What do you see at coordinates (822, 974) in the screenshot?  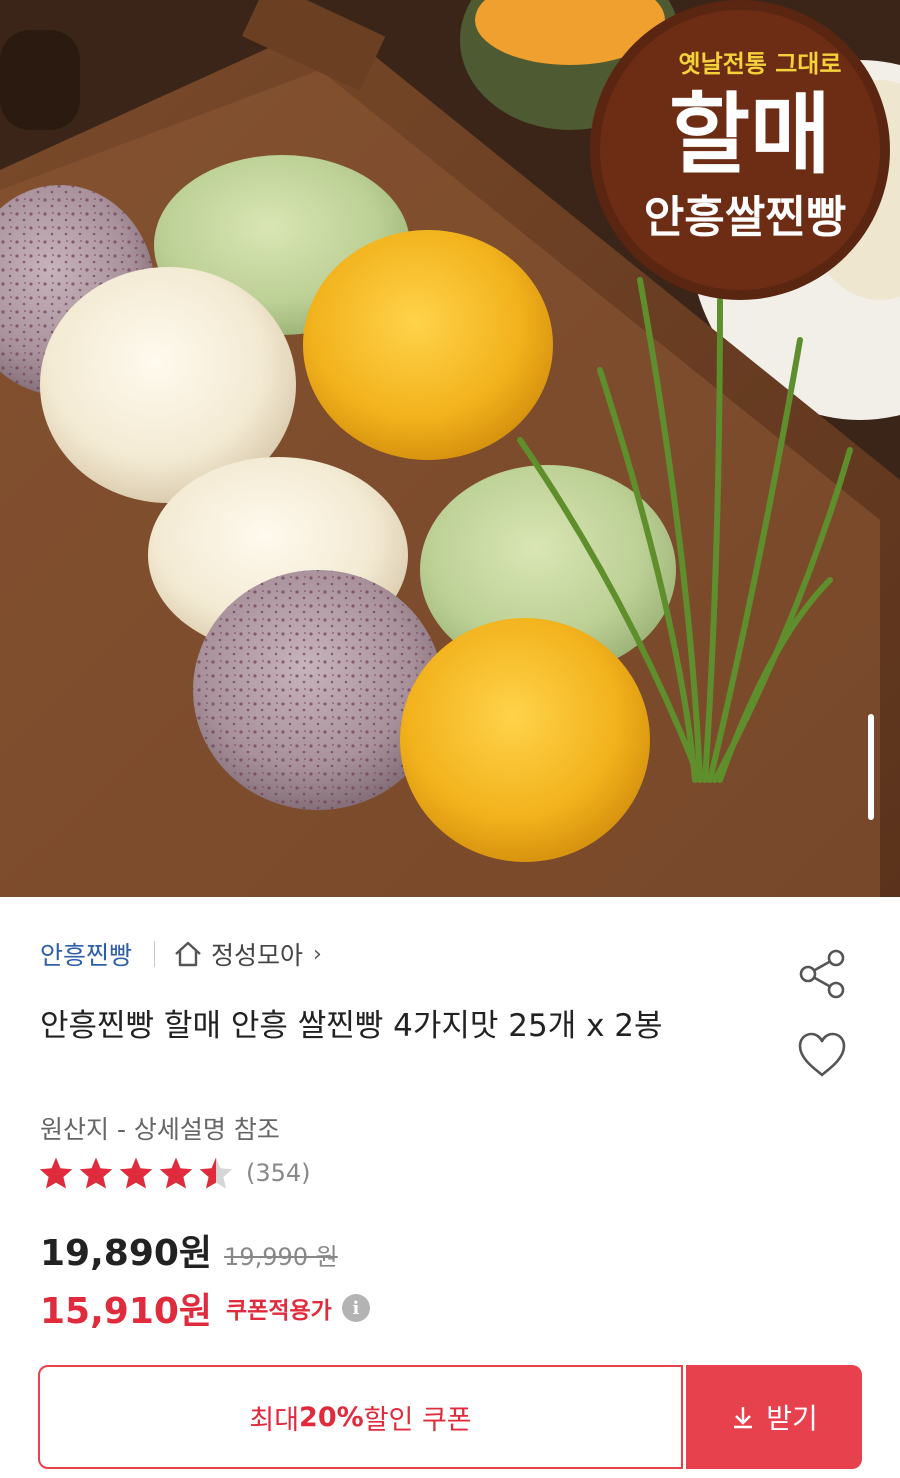 I see `share-icon` at bounding box center [822, 974].